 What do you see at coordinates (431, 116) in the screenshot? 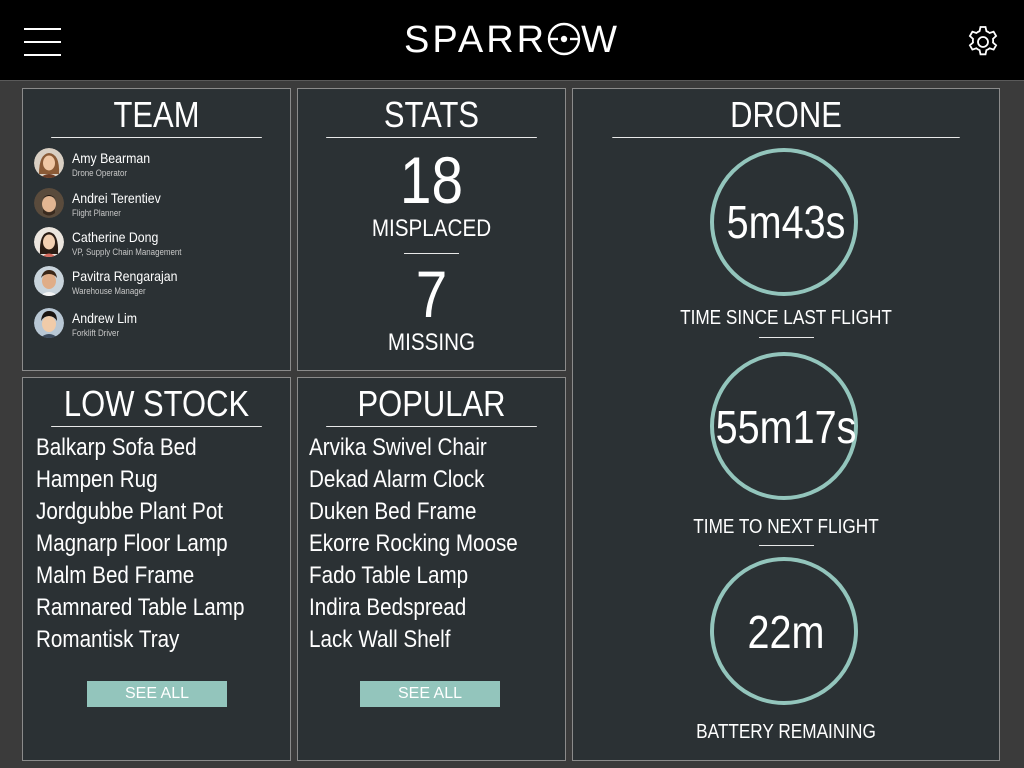
I see `stats-title: STATS` at bounding box center [431, 116].